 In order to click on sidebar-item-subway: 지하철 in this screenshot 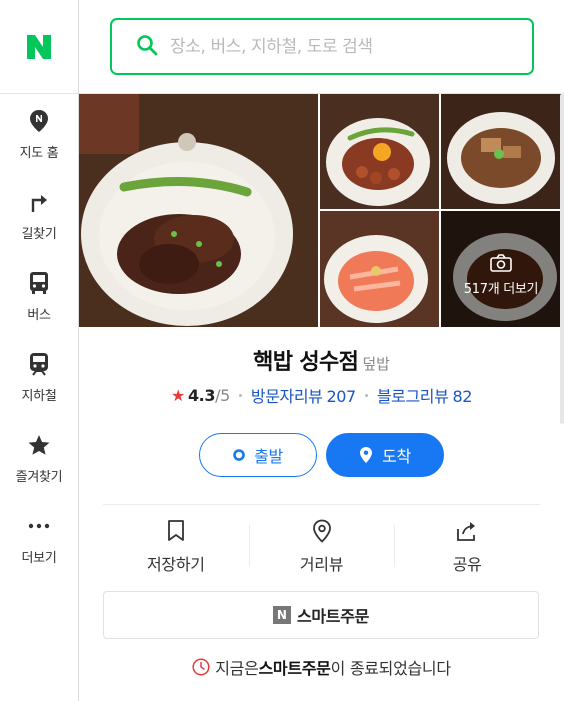, I will do `click(39, 377)`.